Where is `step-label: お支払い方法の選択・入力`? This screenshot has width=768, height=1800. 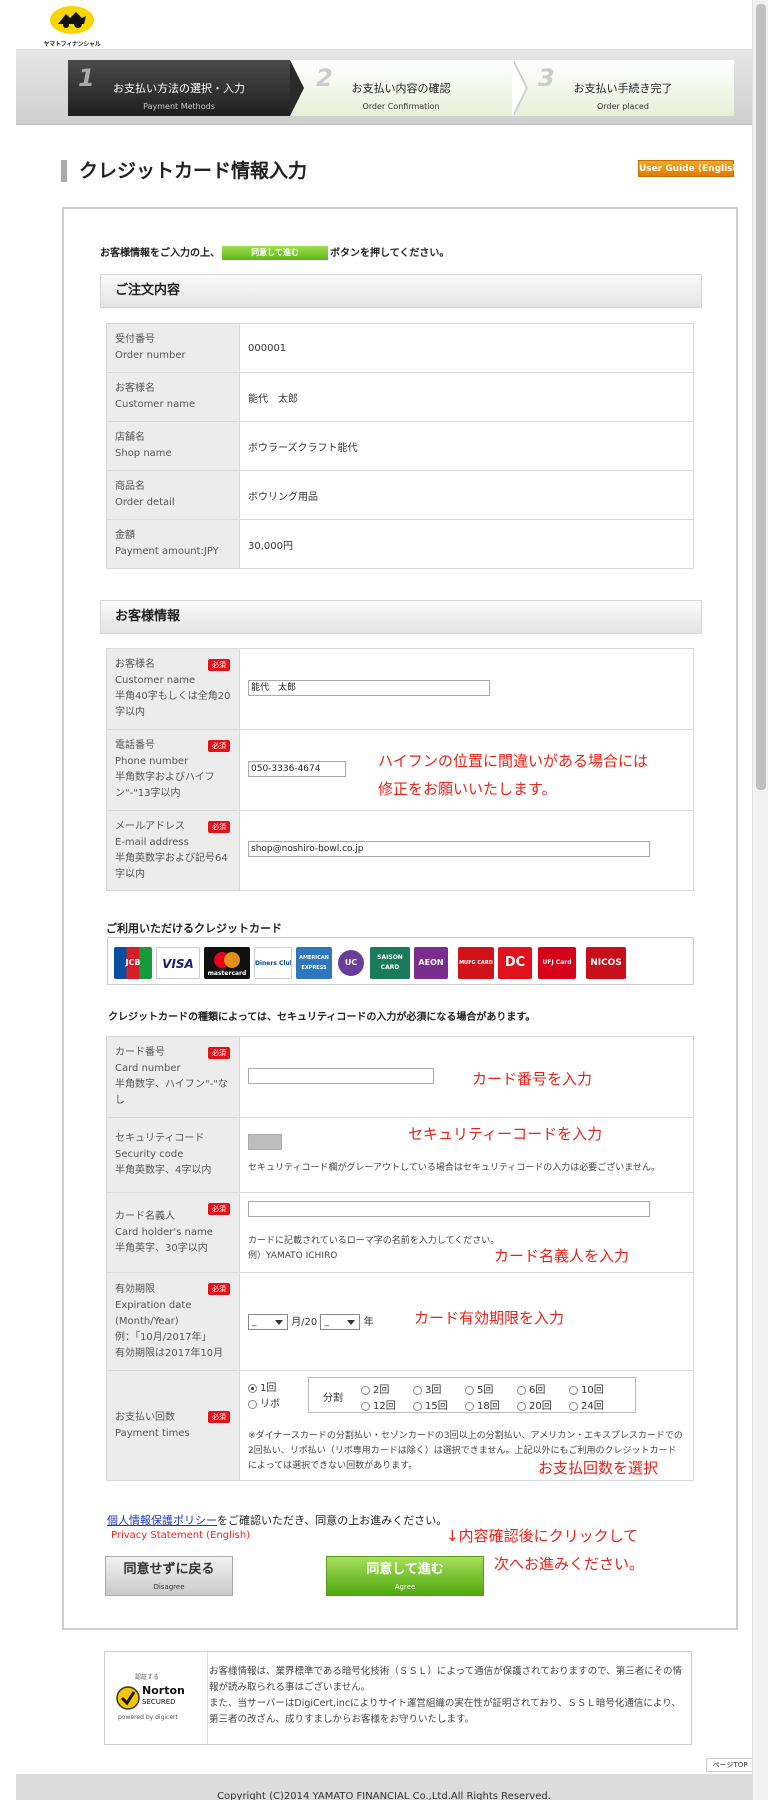 step-label: お支払い方法の選択・入力 is located at coordinates (179, 88).